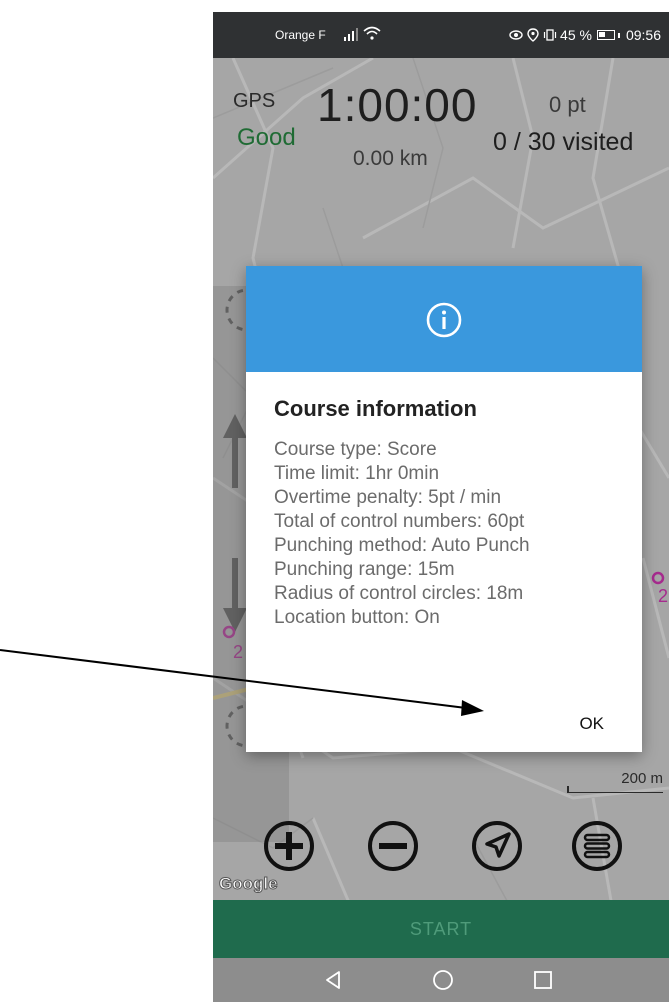 This screenshot has width=669, height=1002. What do you see at coordinates (497, 846) in the screenshot?
I see `locate-button` at bounding box center [497, 846].